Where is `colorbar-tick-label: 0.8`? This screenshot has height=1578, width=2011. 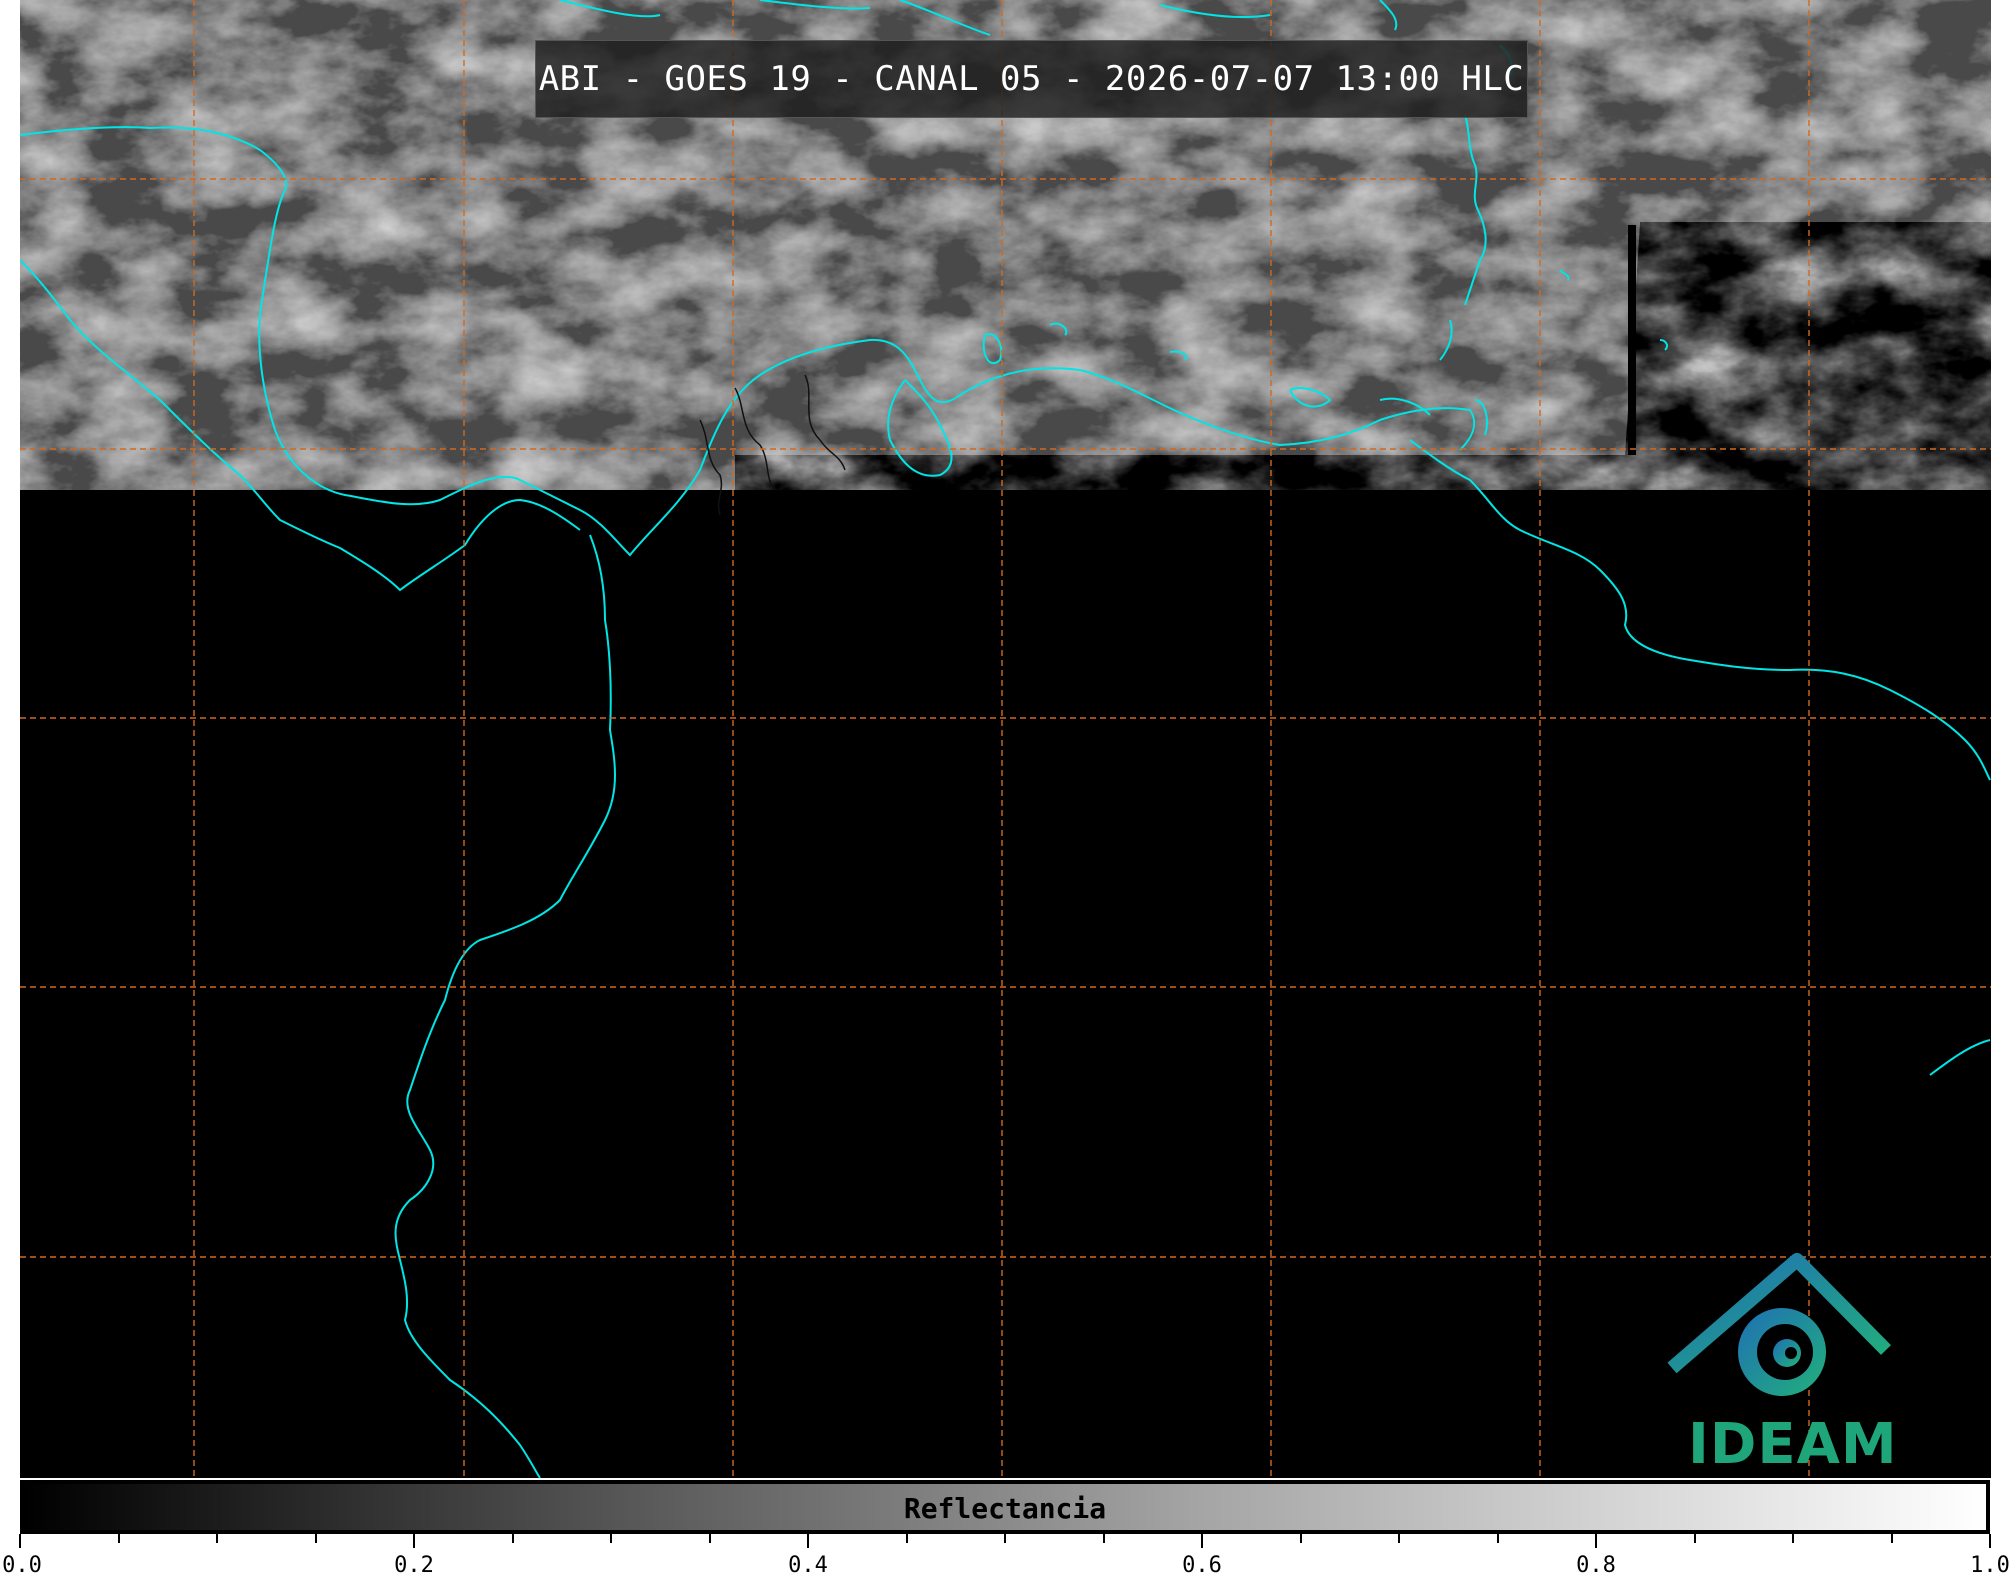 colorbar-tick-label: 0.8 is located at coordinates (1596, 1565).